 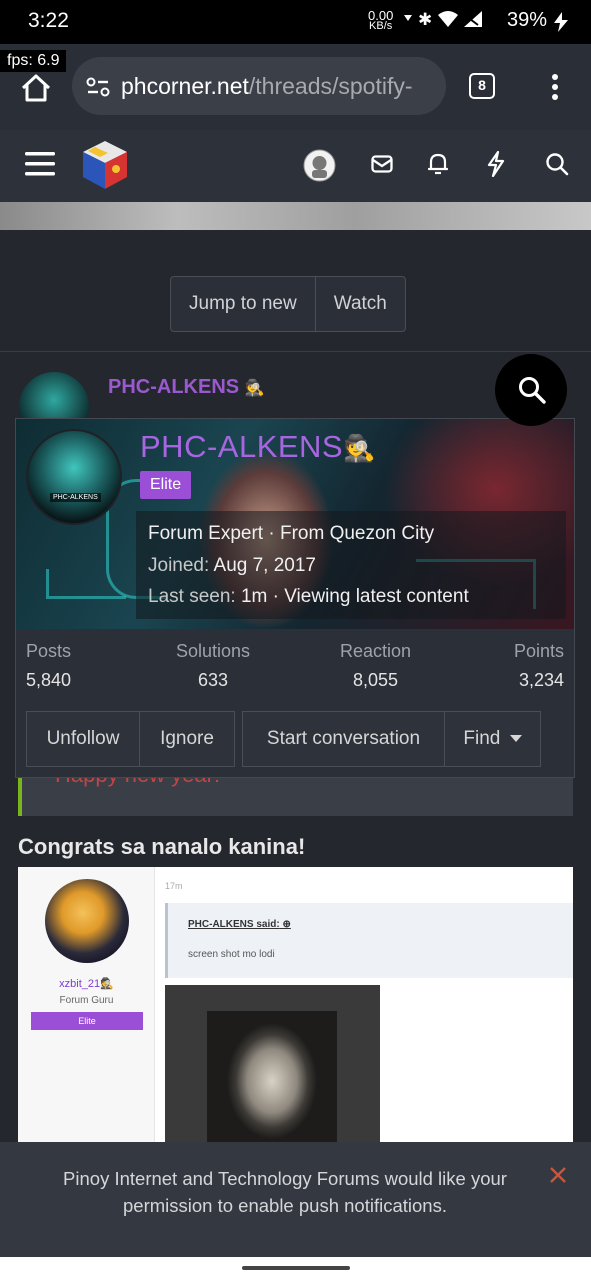 What do you see at coordinates (278, 86) in the screenshot?
I see `url-text: phcorner.net/threads/spotify-` at bounding box center [278, 86].